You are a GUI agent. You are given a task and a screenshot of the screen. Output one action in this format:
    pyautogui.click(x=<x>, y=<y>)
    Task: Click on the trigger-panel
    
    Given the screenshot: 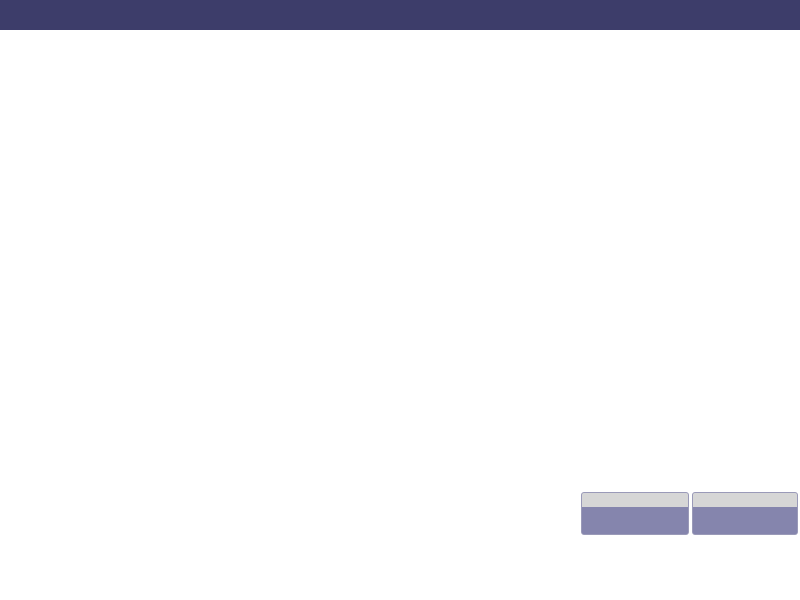 What is the action you would take?
    pyautogui.click(x=745, y=513)
    